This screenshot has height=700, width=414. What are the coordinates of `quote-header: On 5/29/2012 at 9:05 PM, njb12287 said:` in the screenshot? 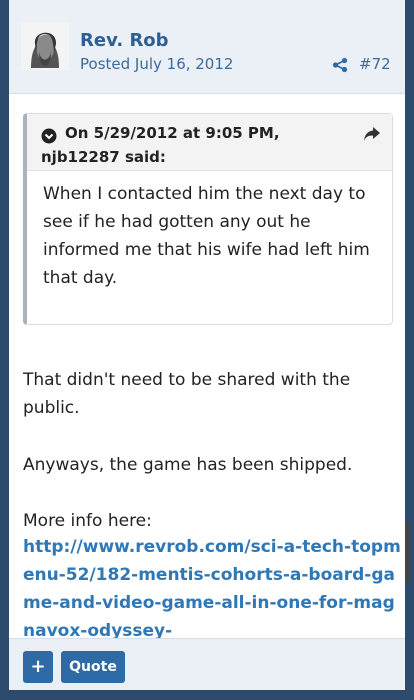 It's located at (209, 142).